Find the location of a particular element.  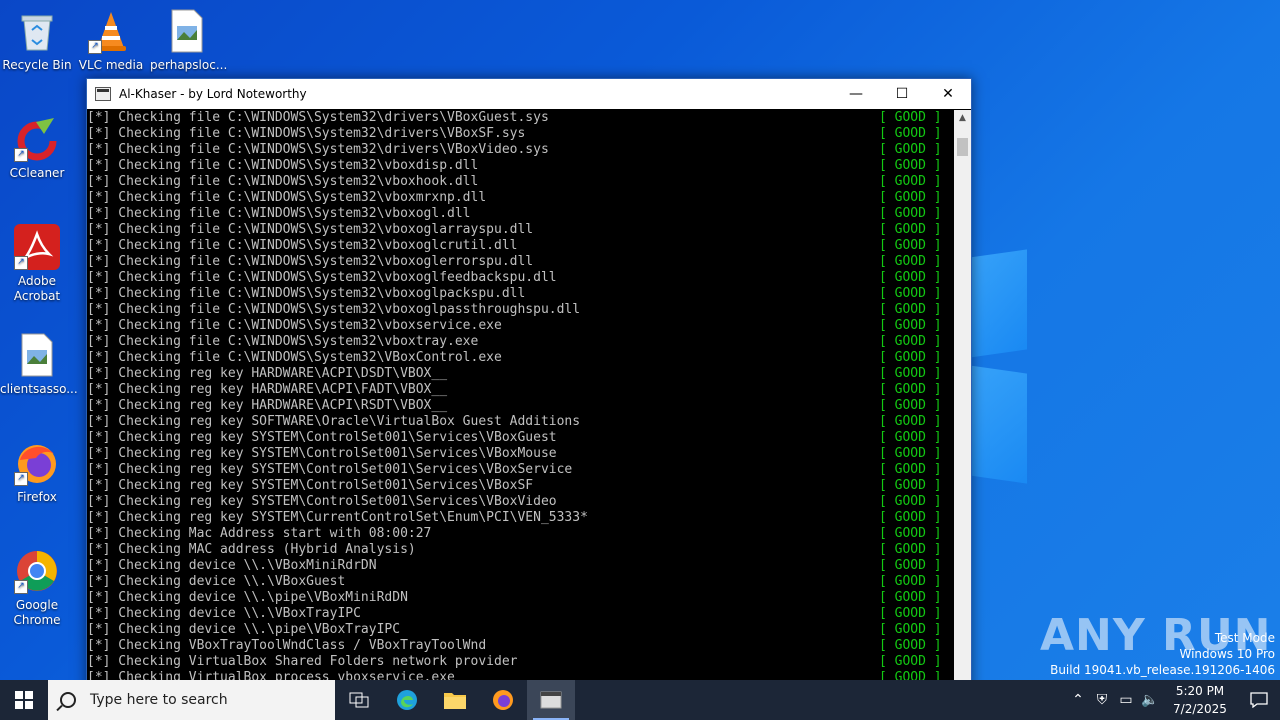

scroll-up-arrow-icon: ▲ is located at coordinates (962, 118).